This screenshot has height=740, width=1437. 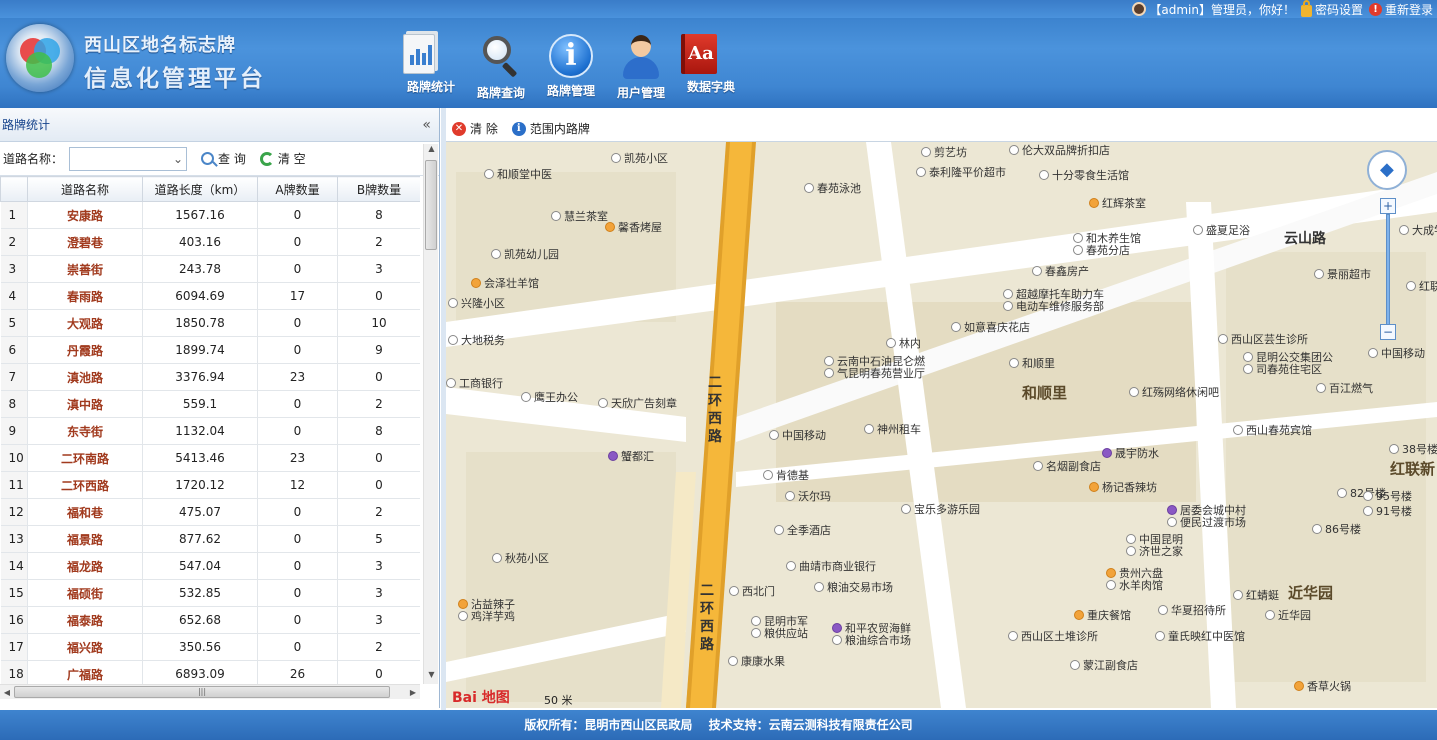 What do you see at coordinates (779, 633) in the screenshot?
I see `map-poi: 粮供应站` at bounding box center [779, 633].